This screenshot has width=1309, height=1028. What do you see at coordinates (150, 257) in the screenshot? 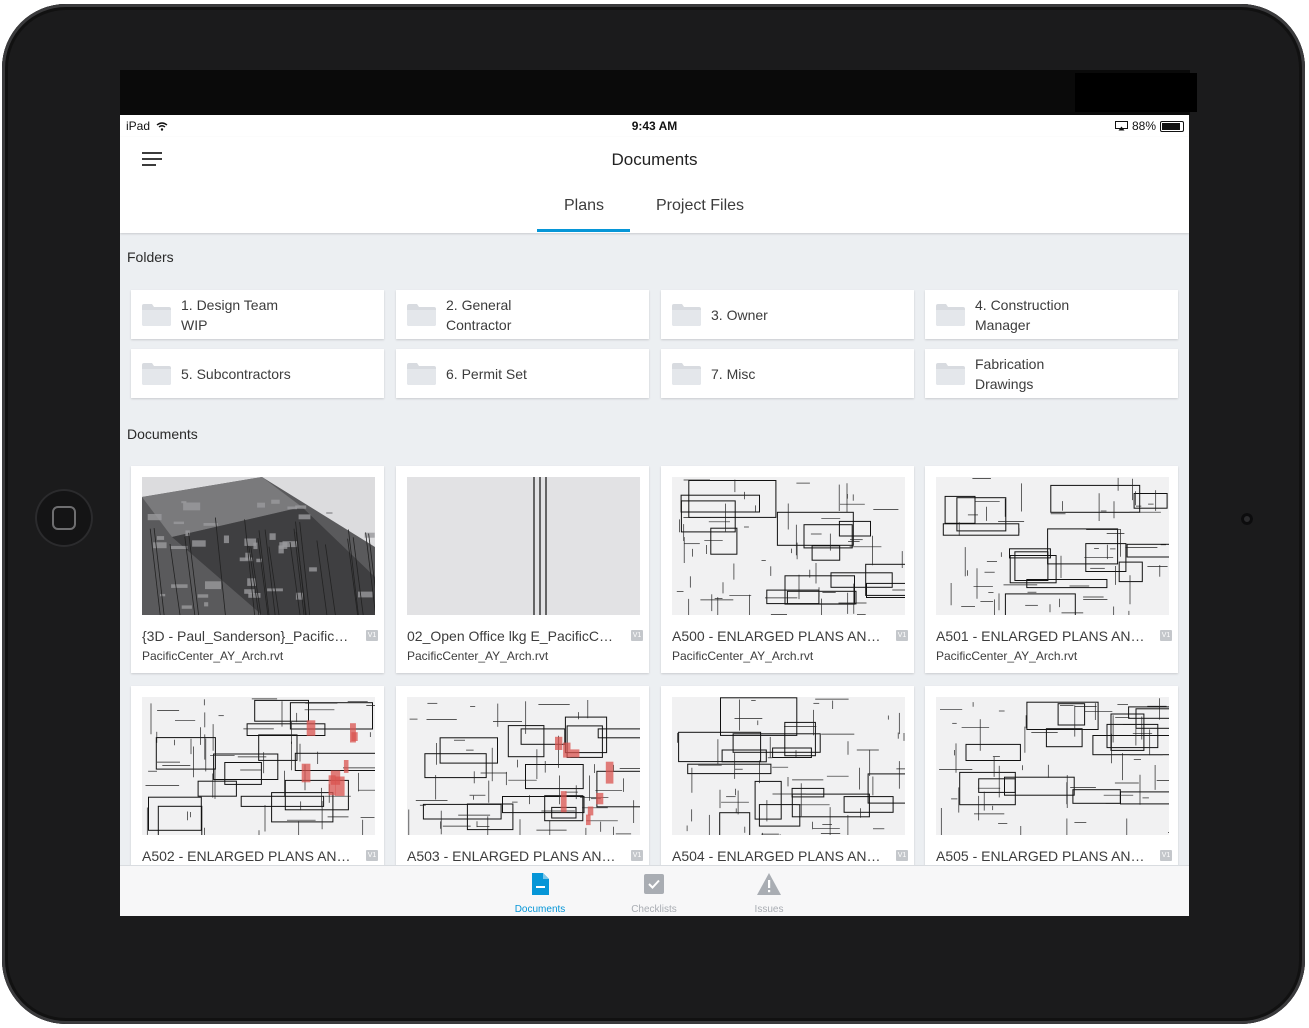
I see `folders-heading: Folders` at bounding box center [150, 257].